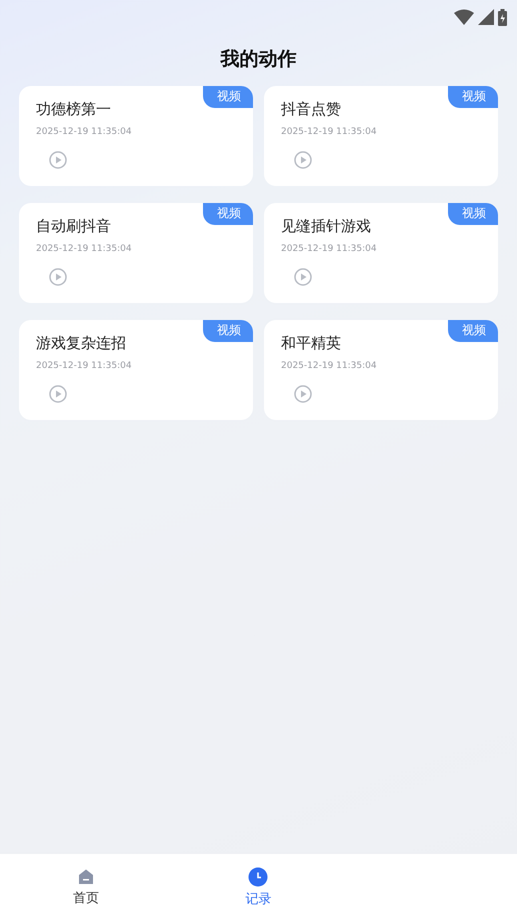  Describe the element at coordinates (74, 109) in the screenshot. I see `action-title: 功德榜第一` at that location.